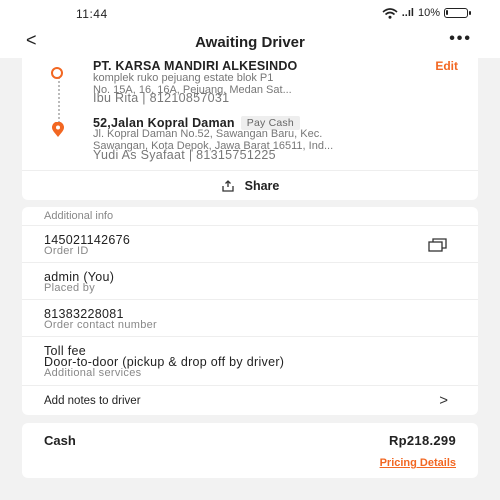 The height and width of the screenshot is (500, 500). I want to click on battery-level, so click(447, 12).